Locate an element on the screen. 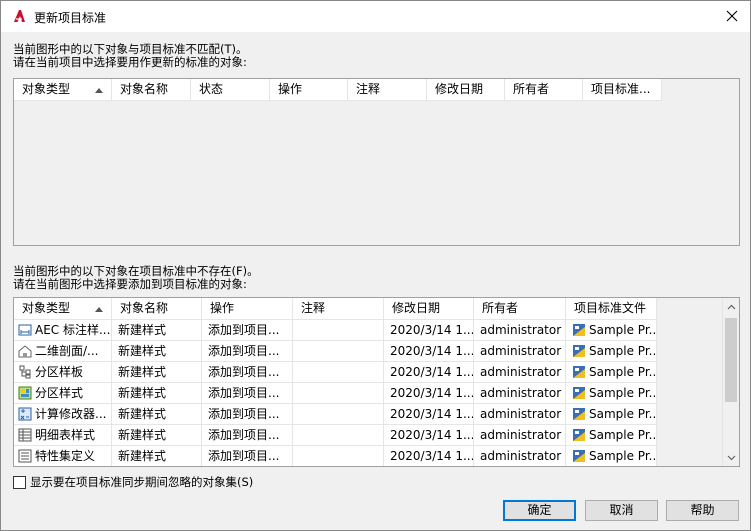 This screenshot has height=531, width=751. sort-ascending-icon is located at coordinates (99, 90).